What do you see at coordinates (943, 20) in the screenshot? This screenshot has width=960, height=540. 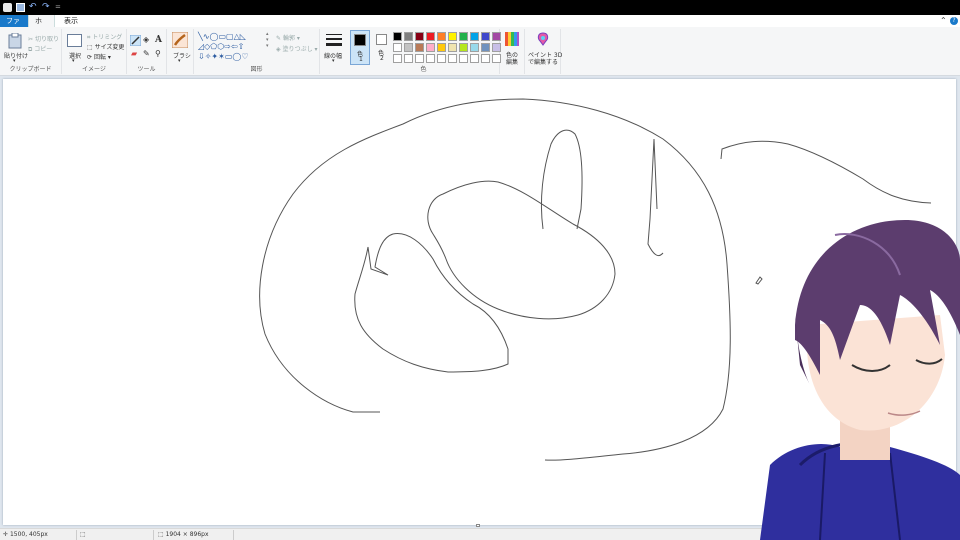 I see `collapse-ribbon-icon: ⌃` at bounding box center [943, 20].